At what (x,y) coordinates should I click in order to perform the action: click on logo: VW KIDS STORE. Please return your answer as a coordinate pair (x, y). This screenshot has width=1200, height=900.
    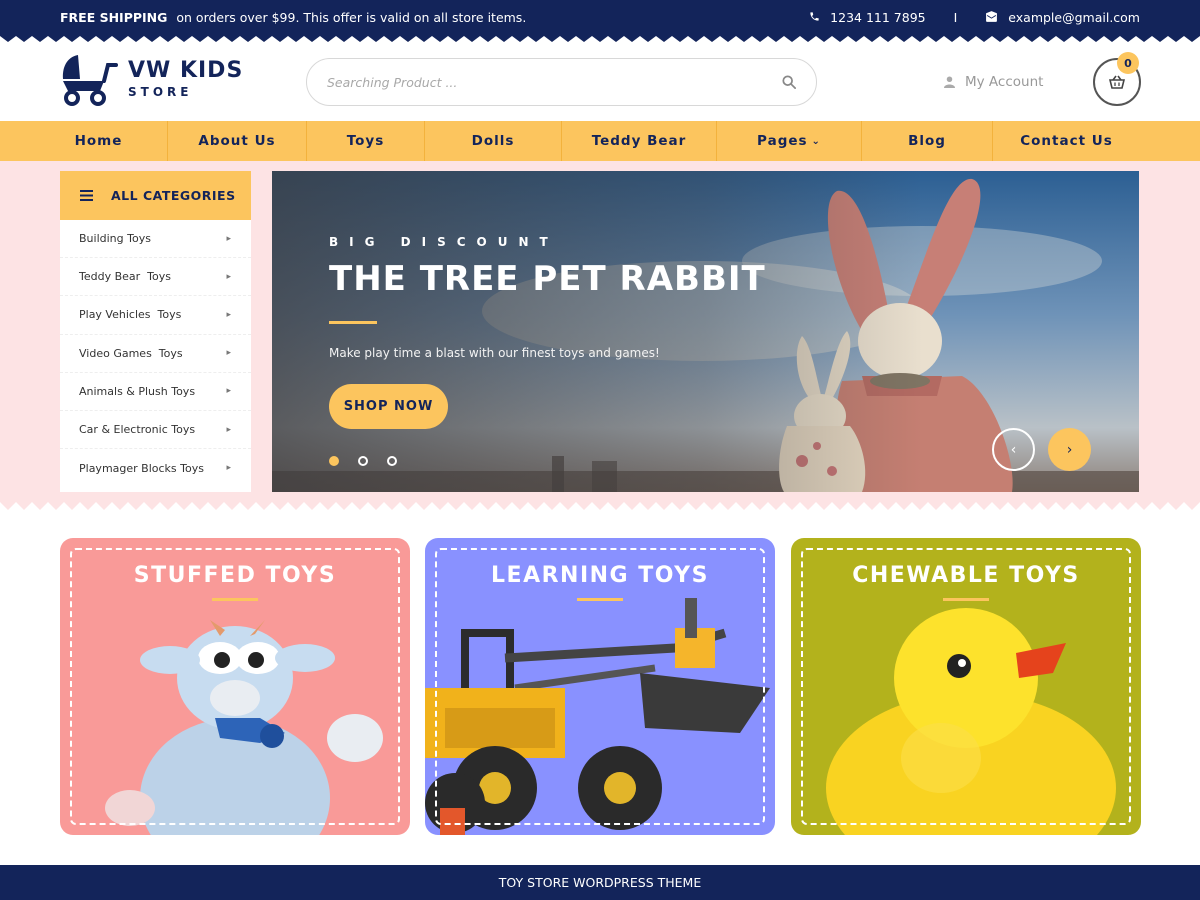
    Looking at the image, I should click on (151, 79).